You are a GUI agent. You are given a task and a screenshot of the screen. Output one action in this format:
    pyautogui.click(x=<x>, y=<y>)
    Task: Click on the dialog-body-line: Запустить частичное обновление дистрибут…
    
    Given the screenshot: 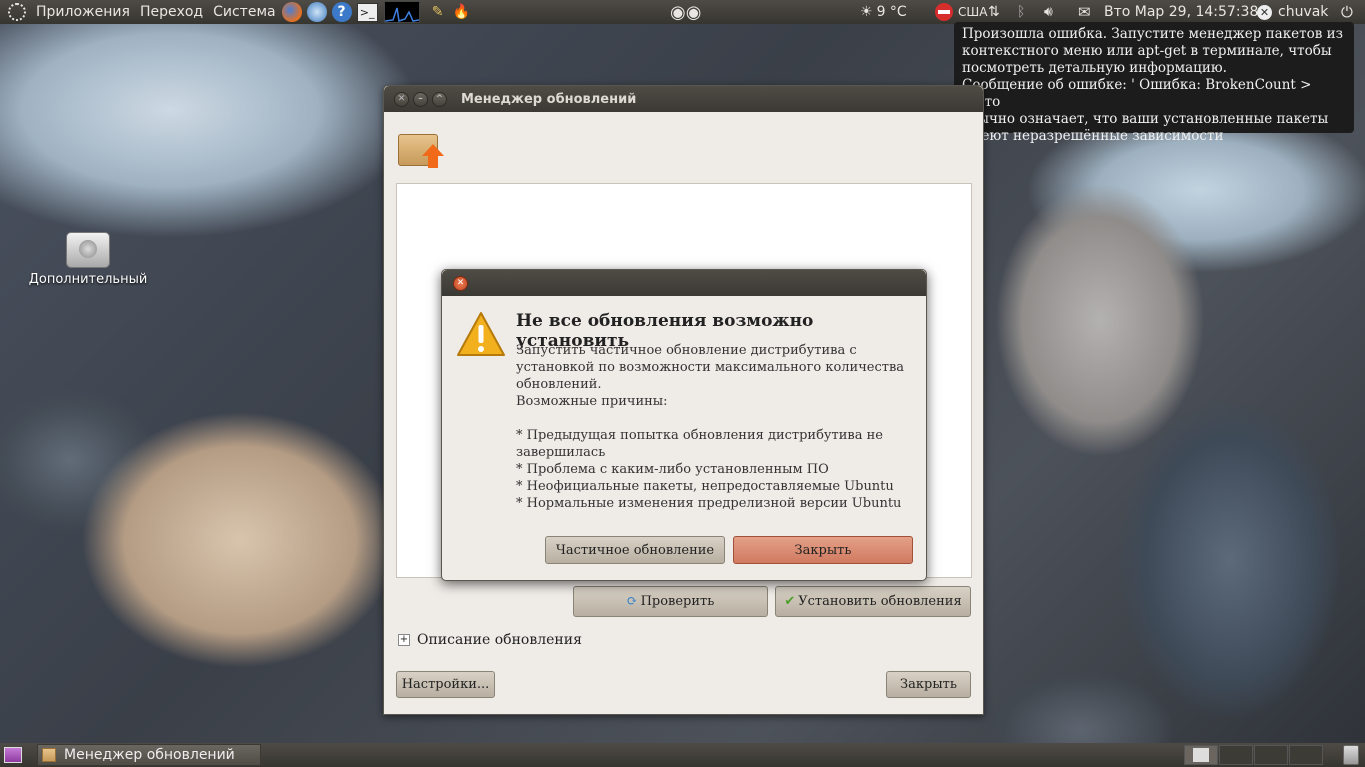 What is the action you would take?
    pyautogui.click(x=686, y=350)
    